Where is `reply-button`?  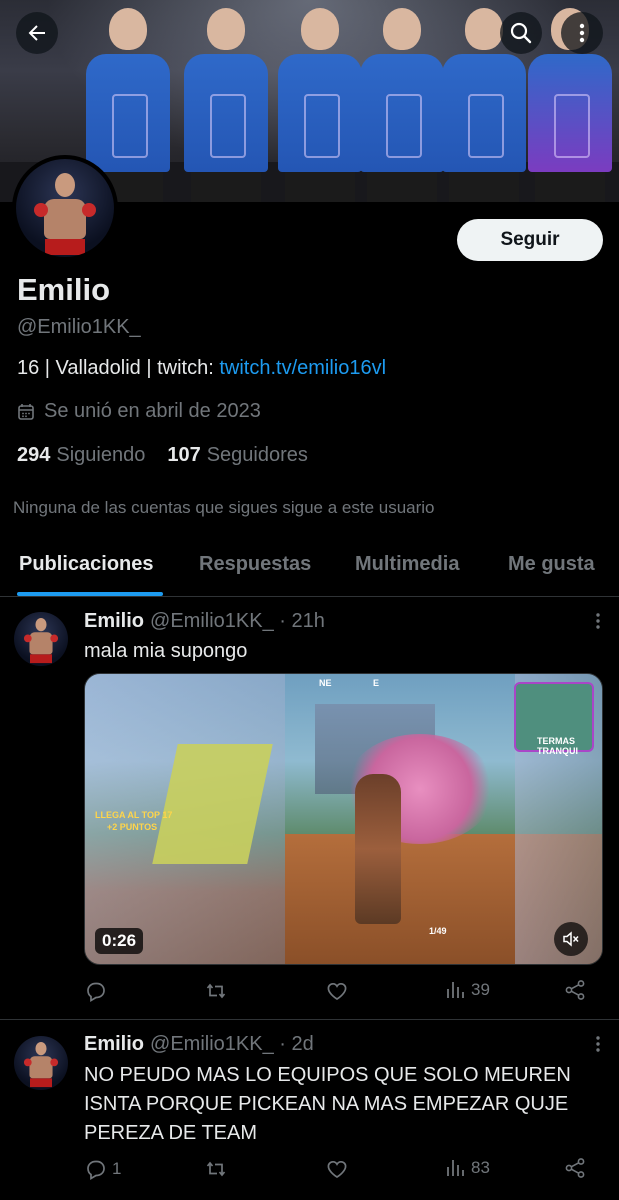 reply-button is located at coordinates (98, 991).